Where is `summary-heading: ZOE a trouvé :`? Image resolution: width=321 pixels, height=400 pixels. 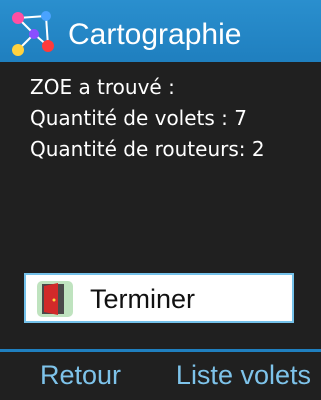 summary-heading: ZOE a trouvé : is located at coordinates (102, 87).